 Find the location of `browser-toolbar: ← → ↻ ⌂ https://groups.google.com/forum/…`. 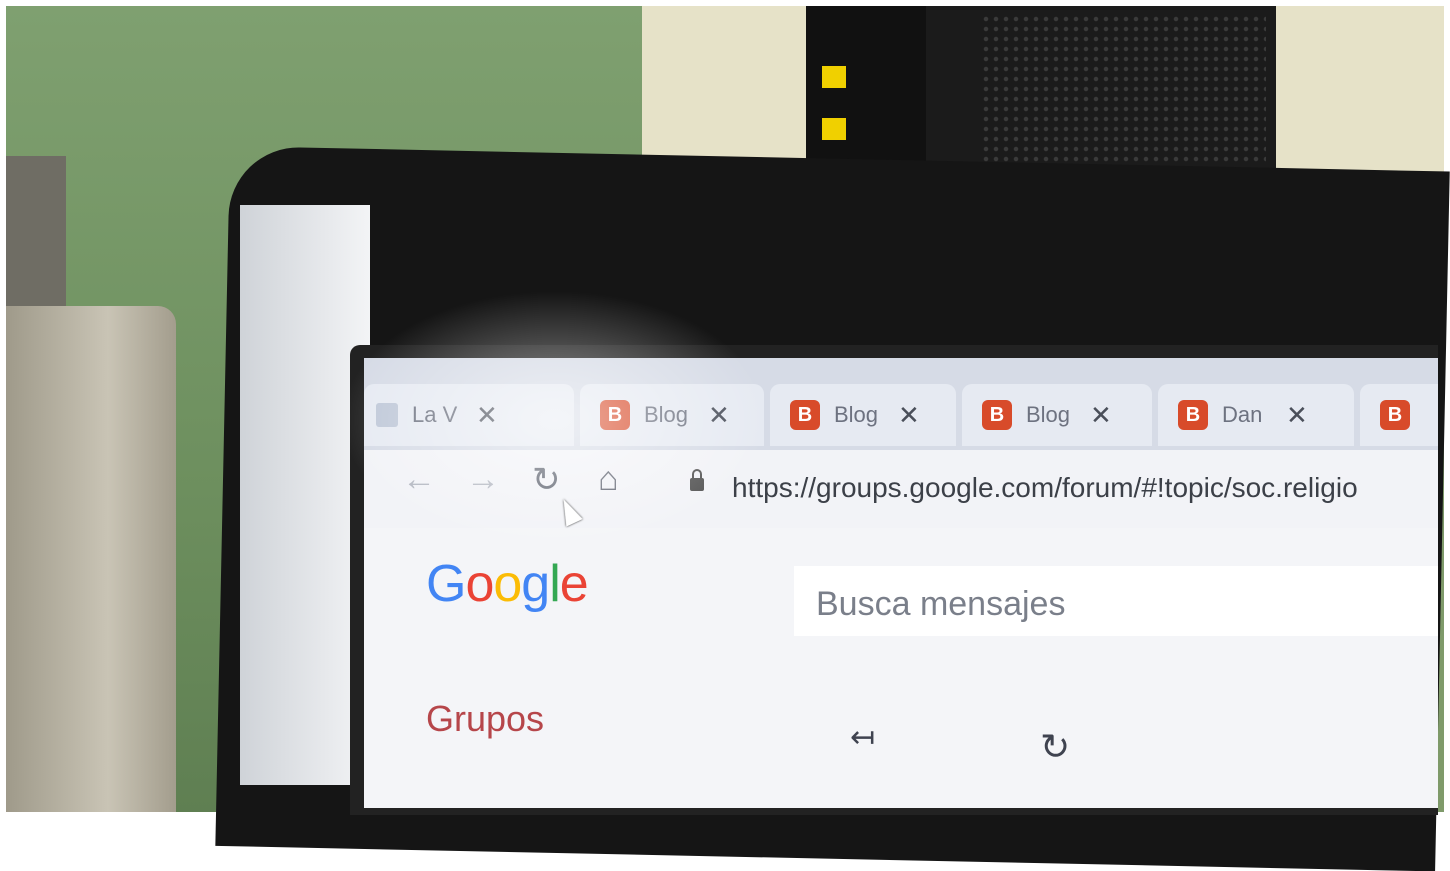

browser-toolbar: ← → ↻ ⌂ https://groups.google.com/forum/… is located at coordinates (901, 489).